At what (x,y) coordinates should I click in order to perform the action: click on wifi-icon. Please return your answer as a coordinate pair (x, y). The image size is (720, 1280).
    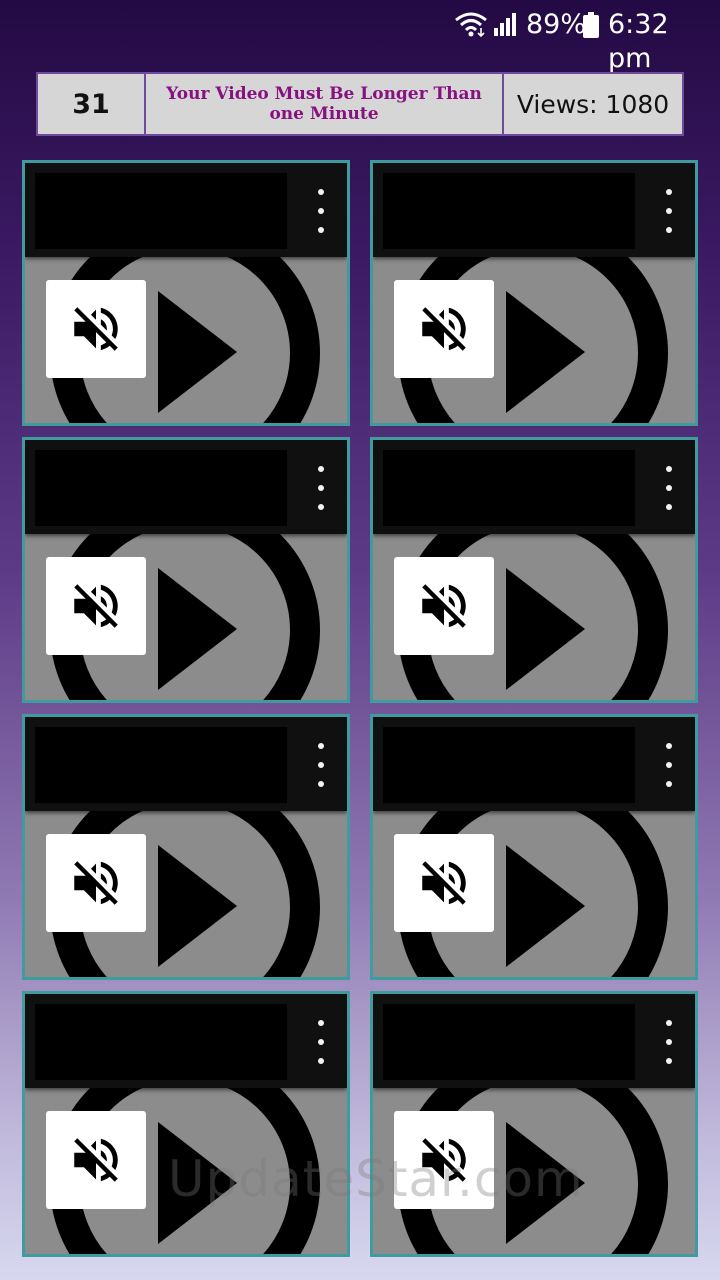
    Looking at the image, I should click on (471, 25).